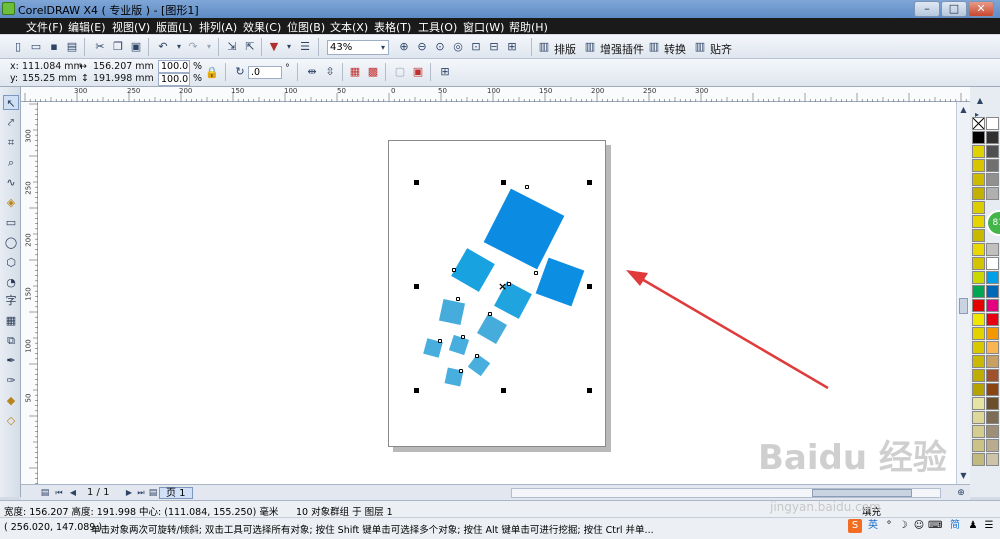 The height and width of the screenshot is (539, 1000). I want to click on import-icon: ⇲, so click(232, 47).